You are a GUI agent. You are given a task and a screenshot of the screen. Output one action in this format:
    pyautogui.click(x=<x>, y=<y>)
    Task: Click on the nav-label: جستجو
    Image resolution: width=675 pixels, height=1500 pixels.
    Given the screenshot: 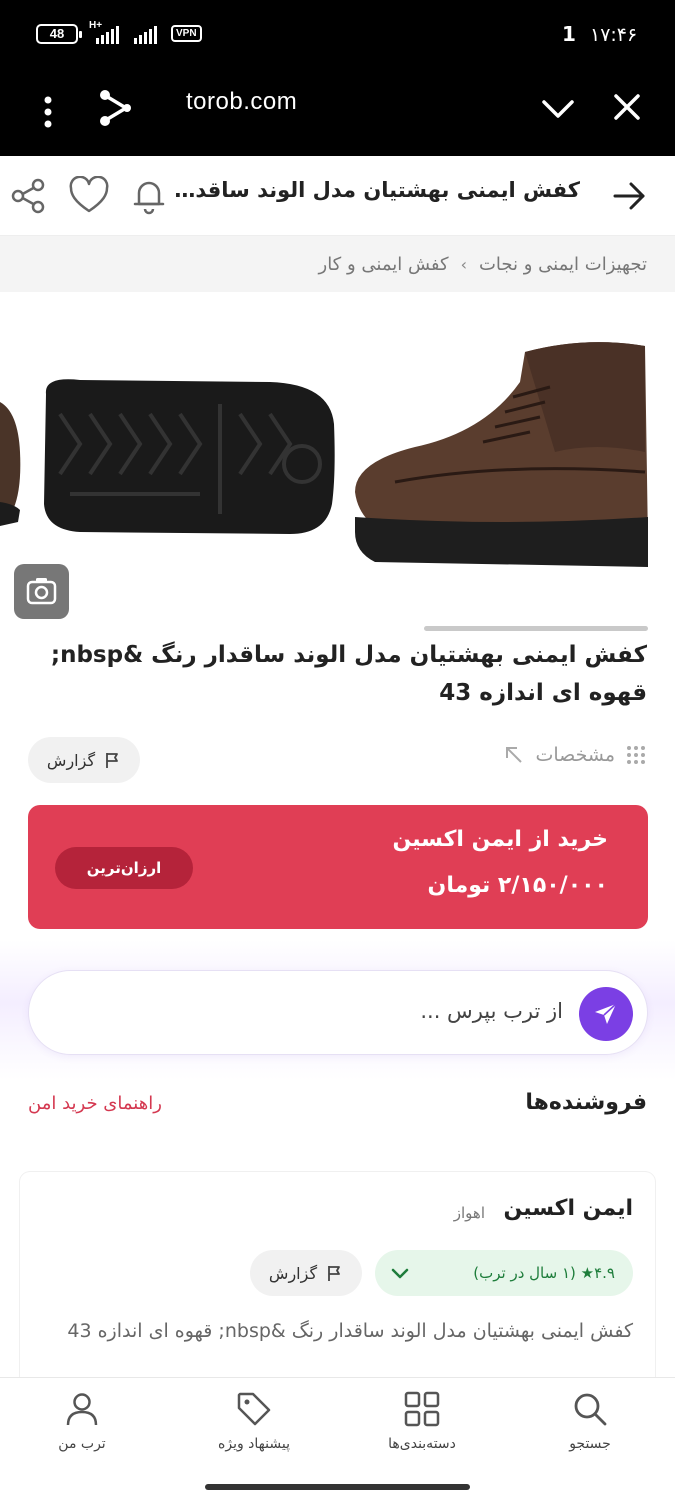 What is the action you would take?
    pyautogui.click(x=590, y=1444)
    